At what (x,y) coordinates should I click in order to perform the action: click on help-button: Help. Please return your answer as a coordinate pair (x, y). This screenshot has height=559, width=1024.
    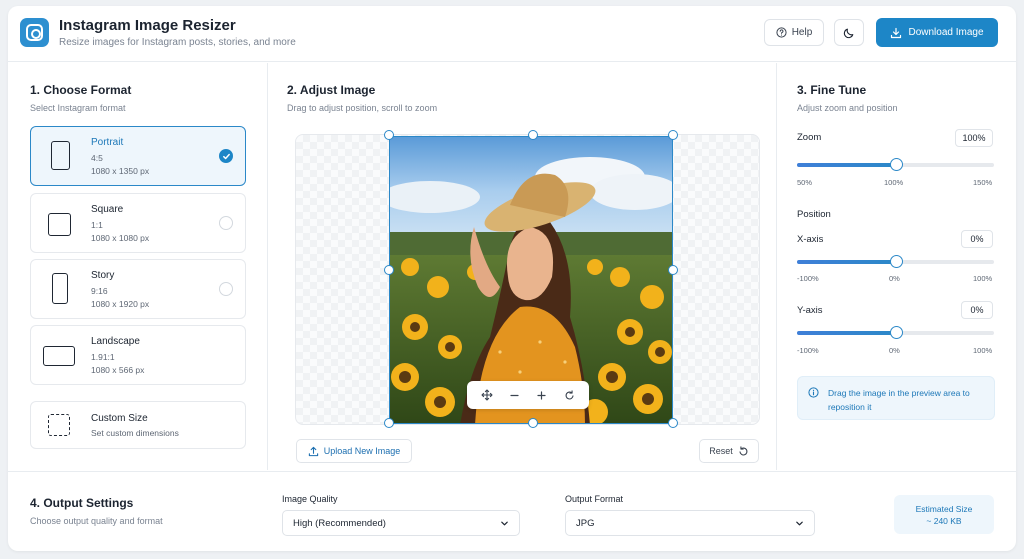
    Looking at the image, I should click on (794, 32).